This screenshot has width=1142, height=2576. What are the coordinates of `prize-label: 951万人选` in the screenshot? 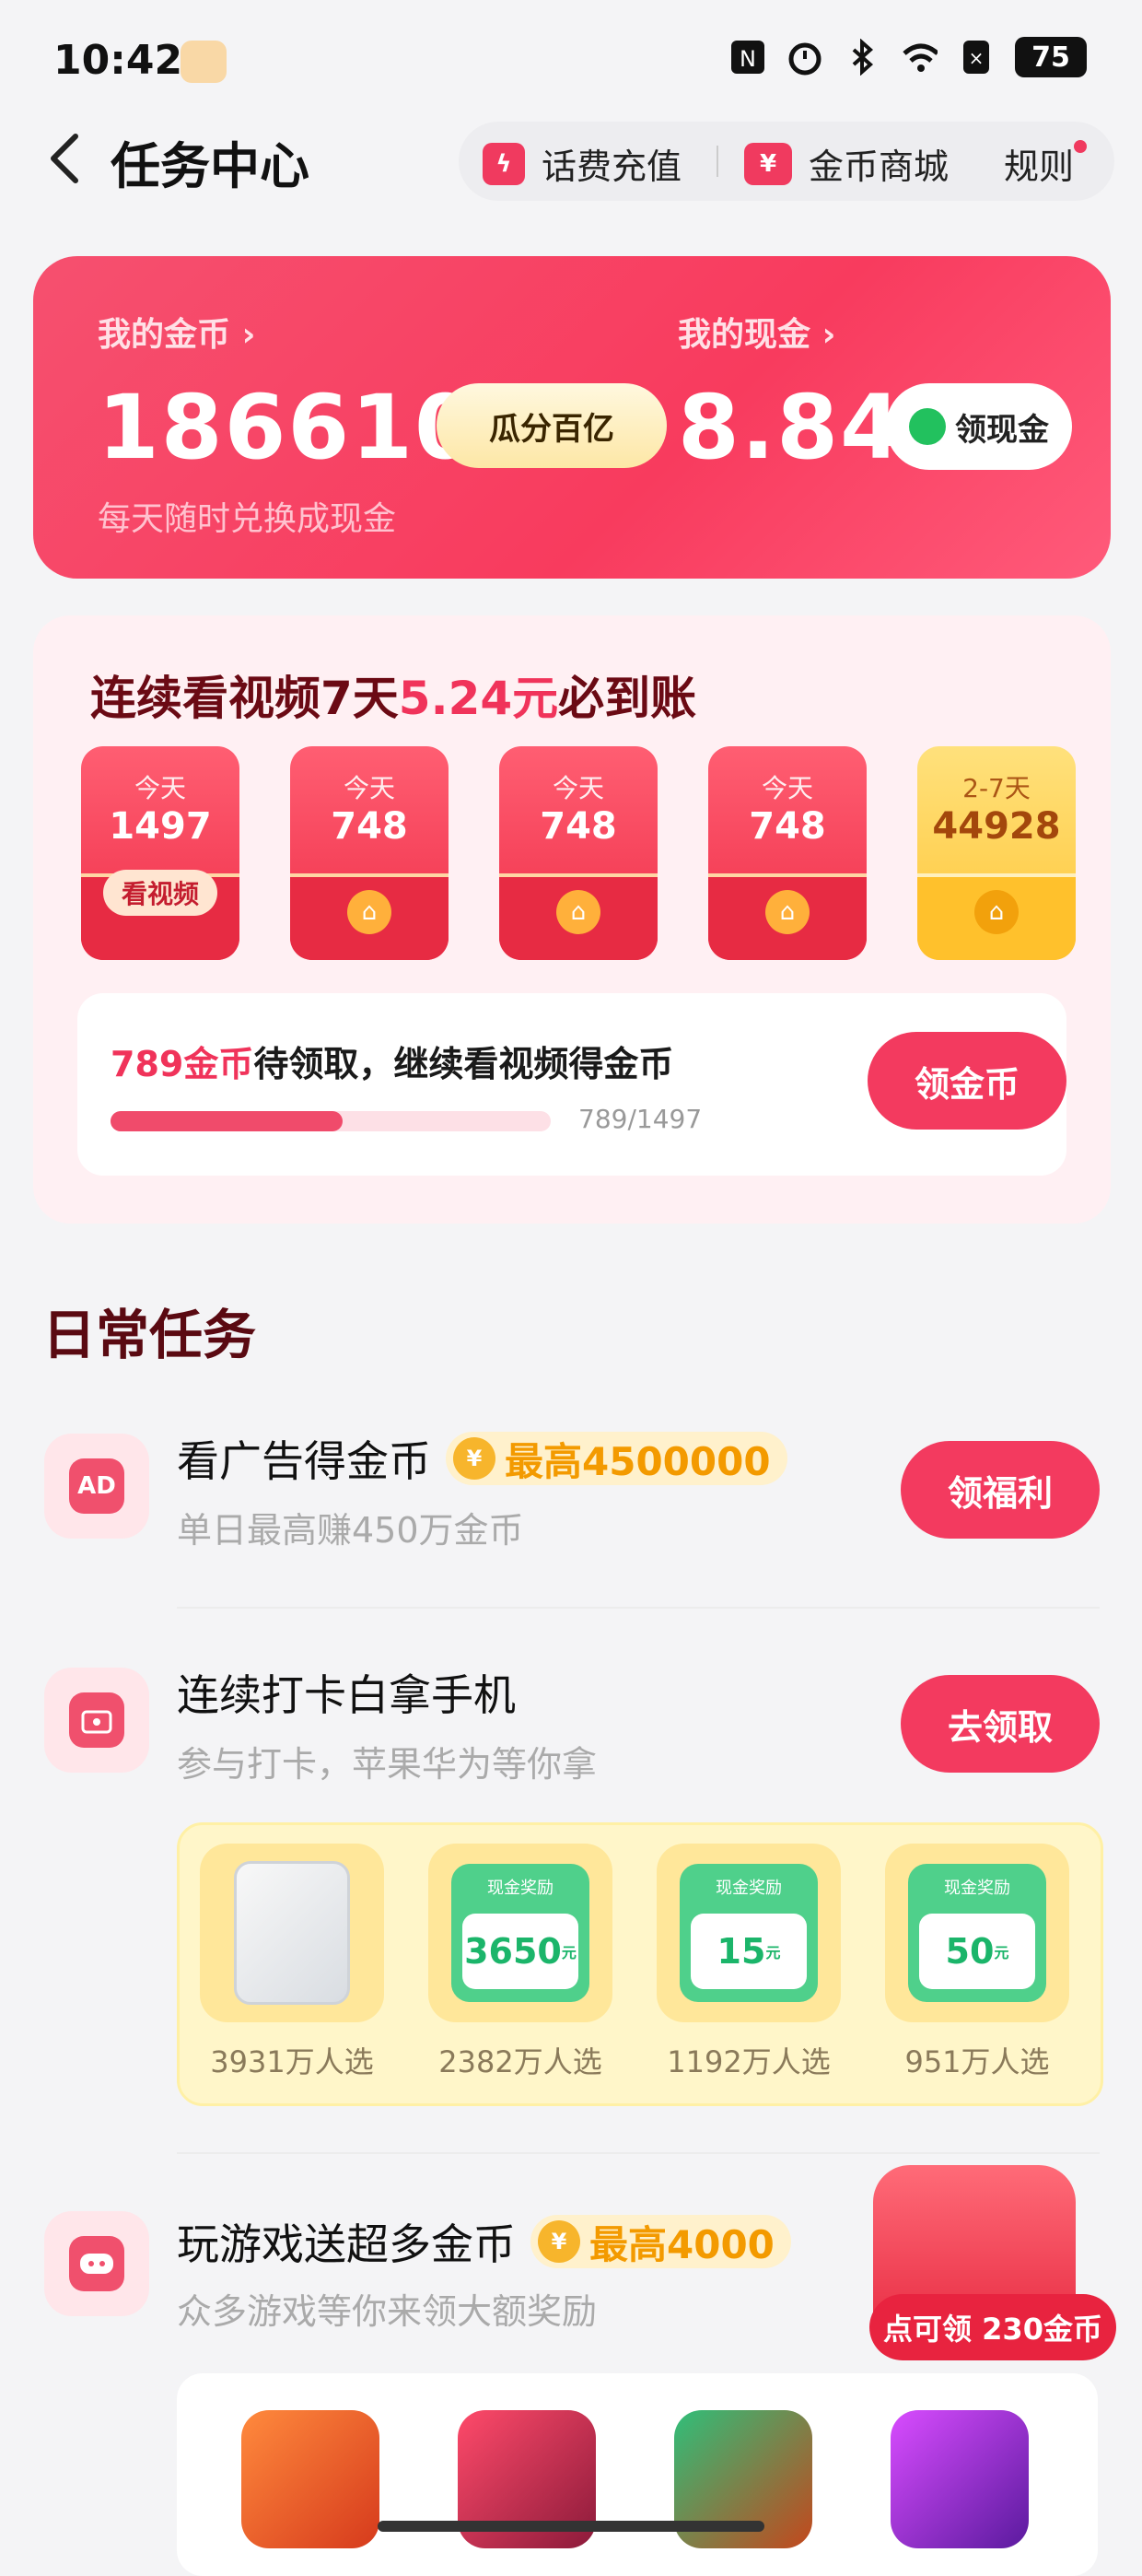 It's located at (977, 2061).